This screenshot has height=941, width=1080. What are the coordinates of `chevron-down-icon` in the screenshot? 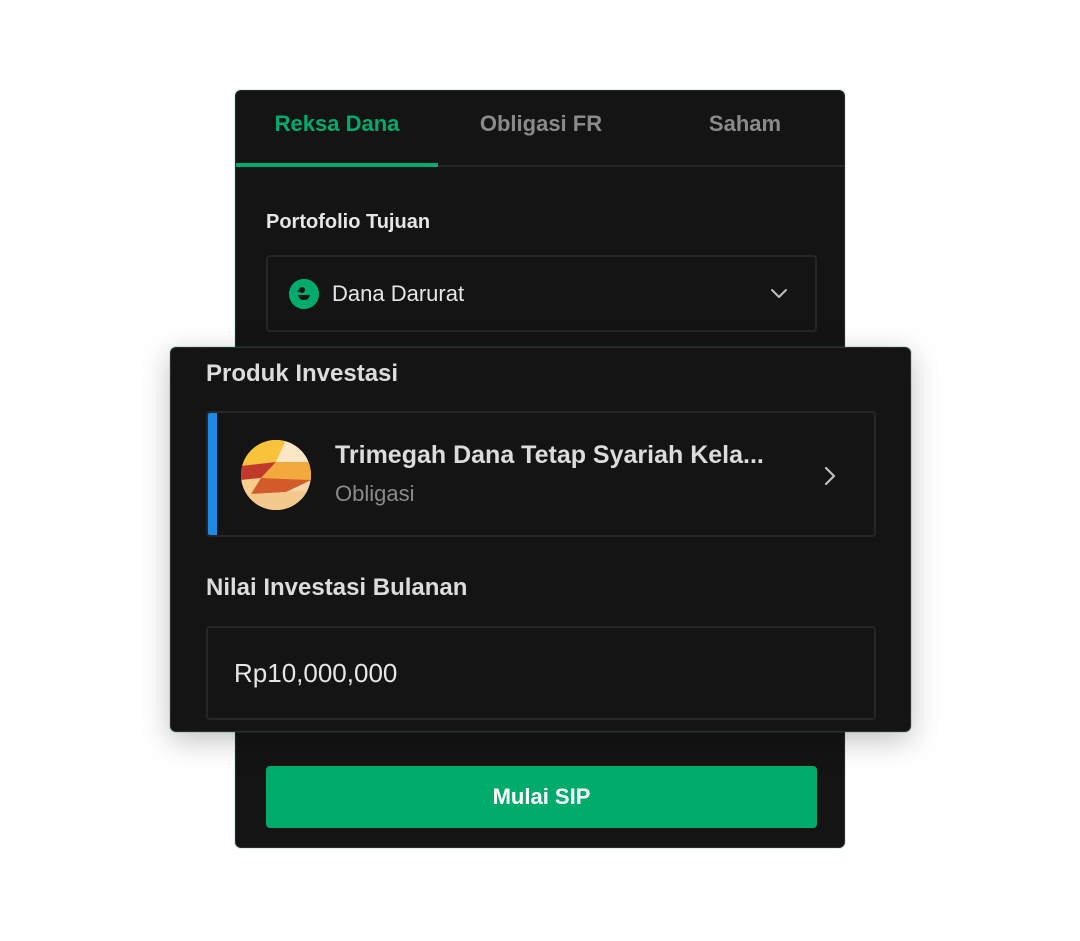 It's located at (779, 293).